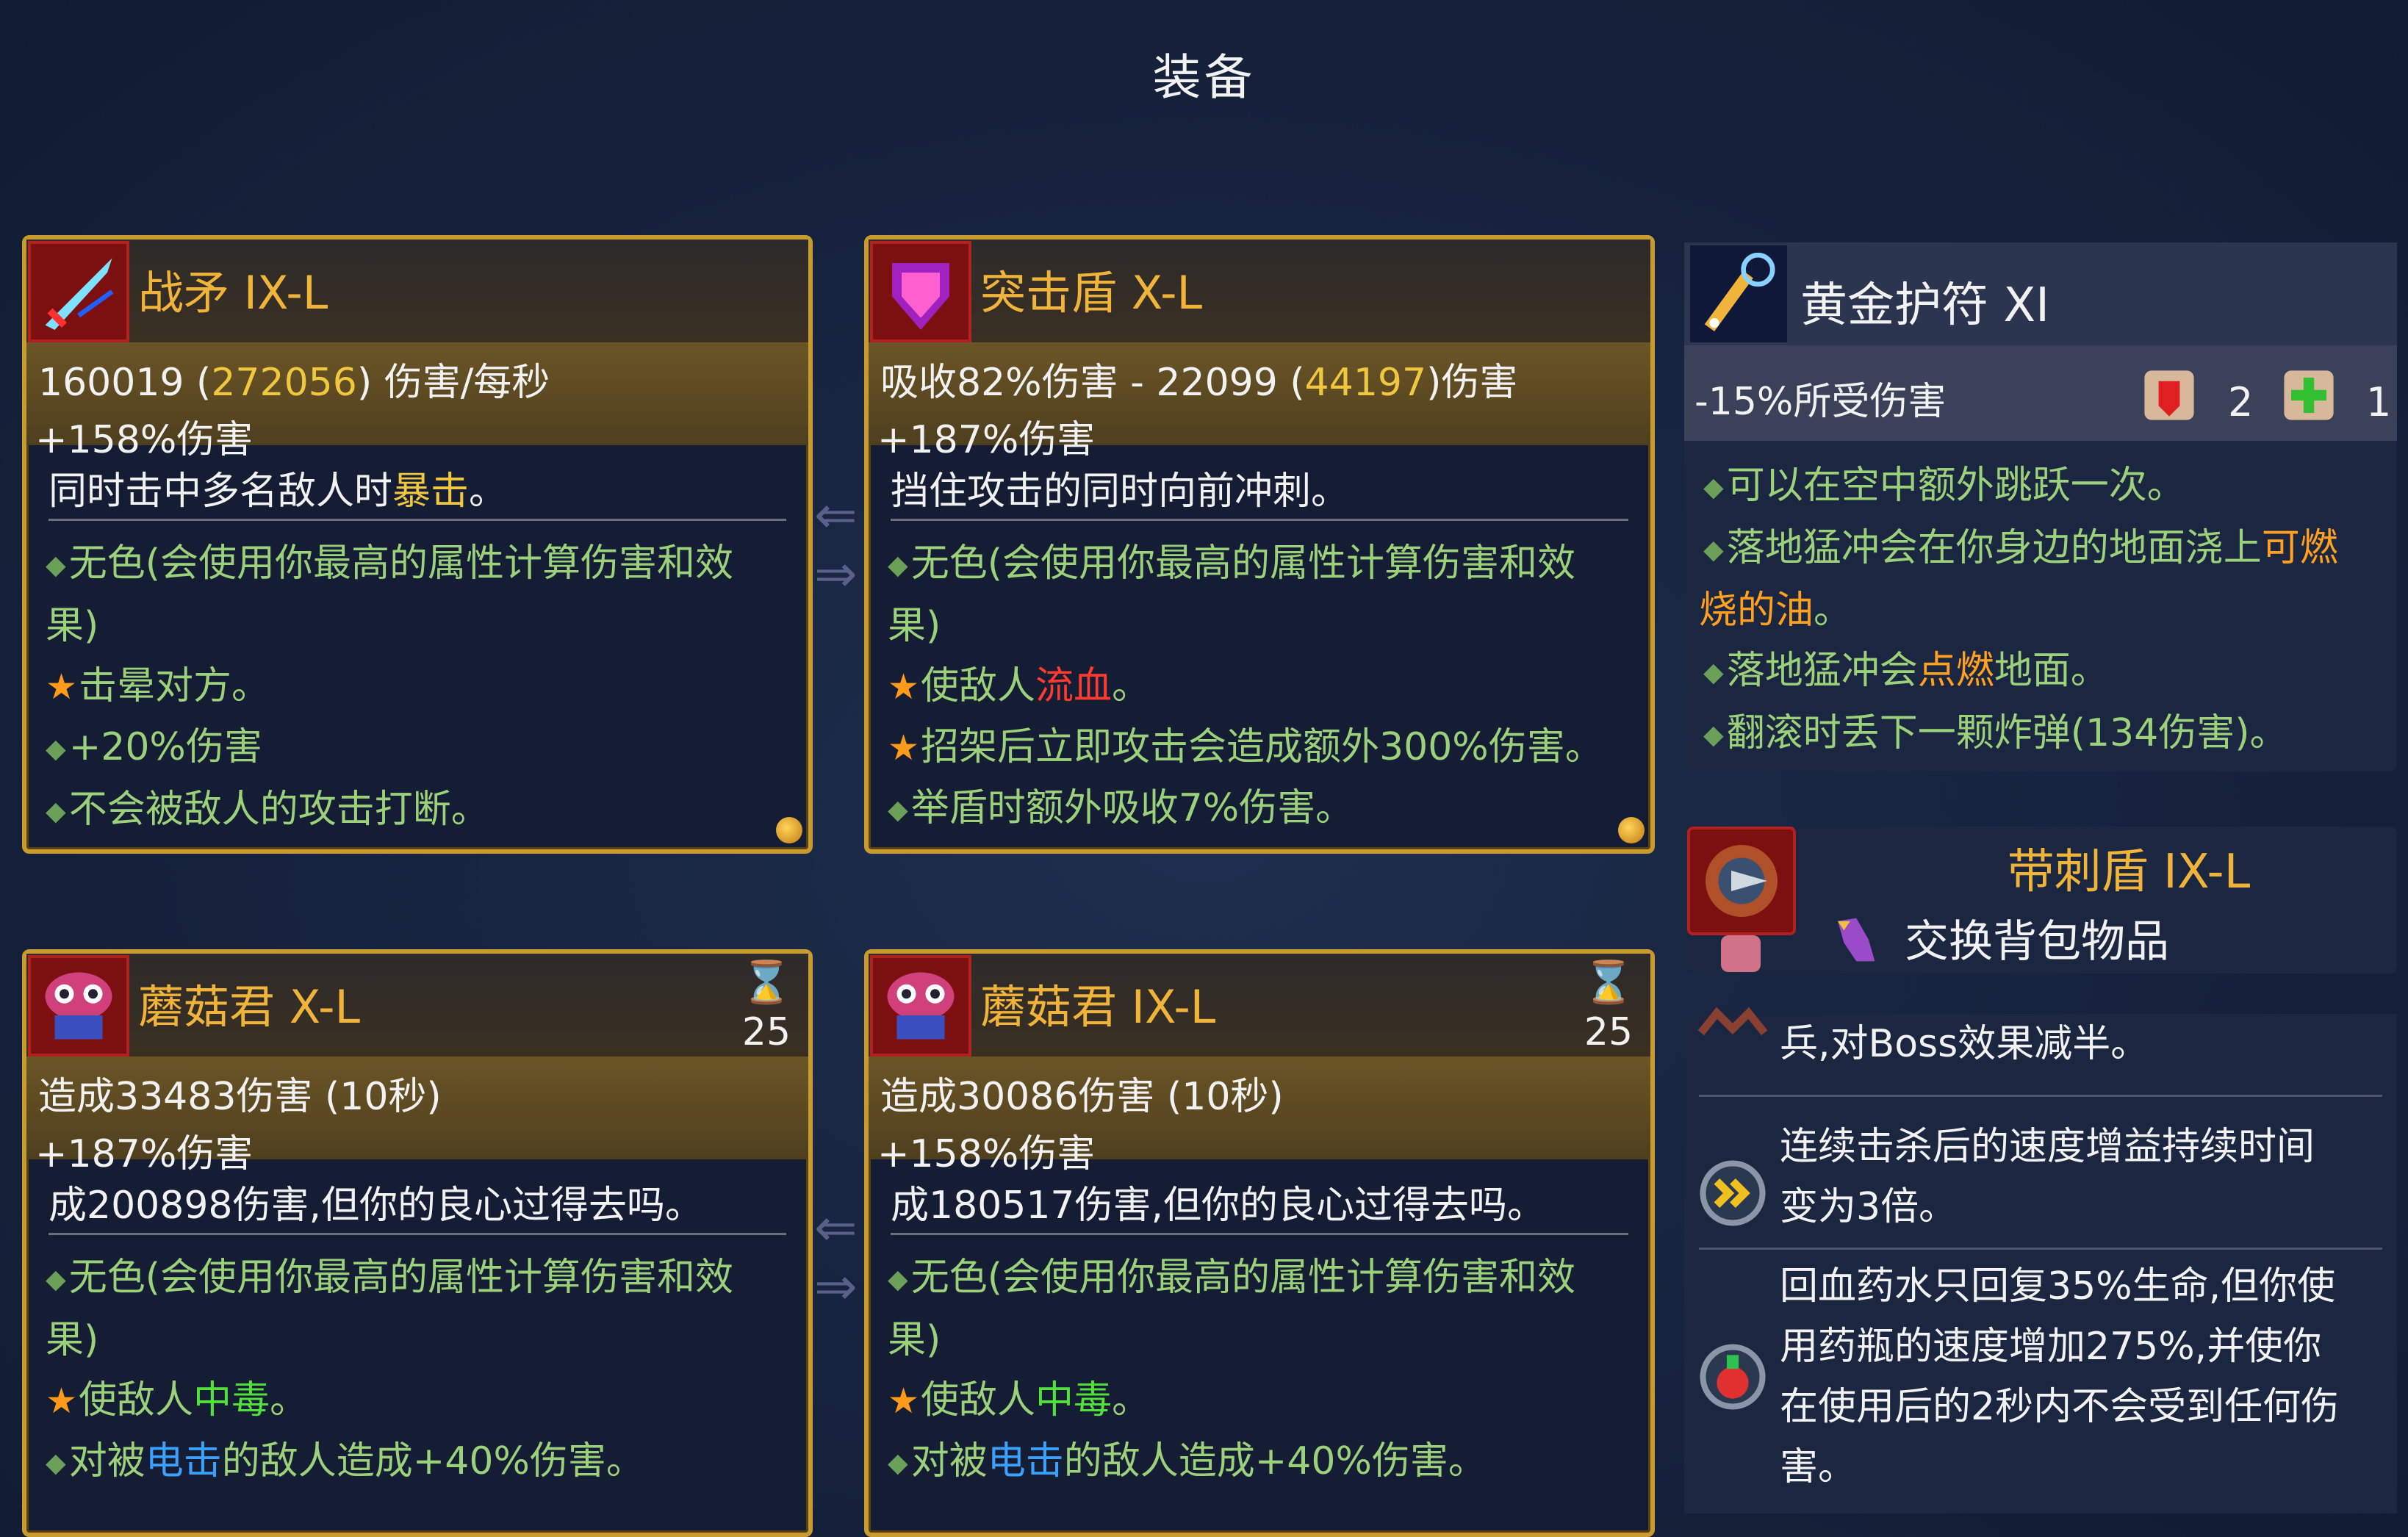 The width and height of the screenshot is (2408, 1537). What do you see at coordinates (2379, 402) in the screenshot?
I see `survival-scroll-count: 1` at bounding box center [2379, 402].